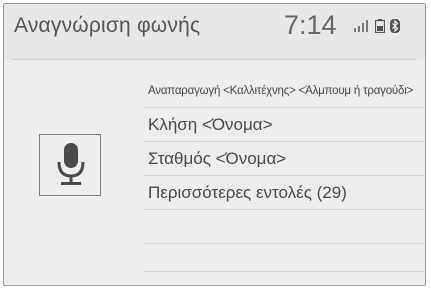  What do you see at coordinates (284, 193) in the screenshot?
I see `command-more-commands: Περισσότερες εντολές (29)` at bounding box center [284, 193].